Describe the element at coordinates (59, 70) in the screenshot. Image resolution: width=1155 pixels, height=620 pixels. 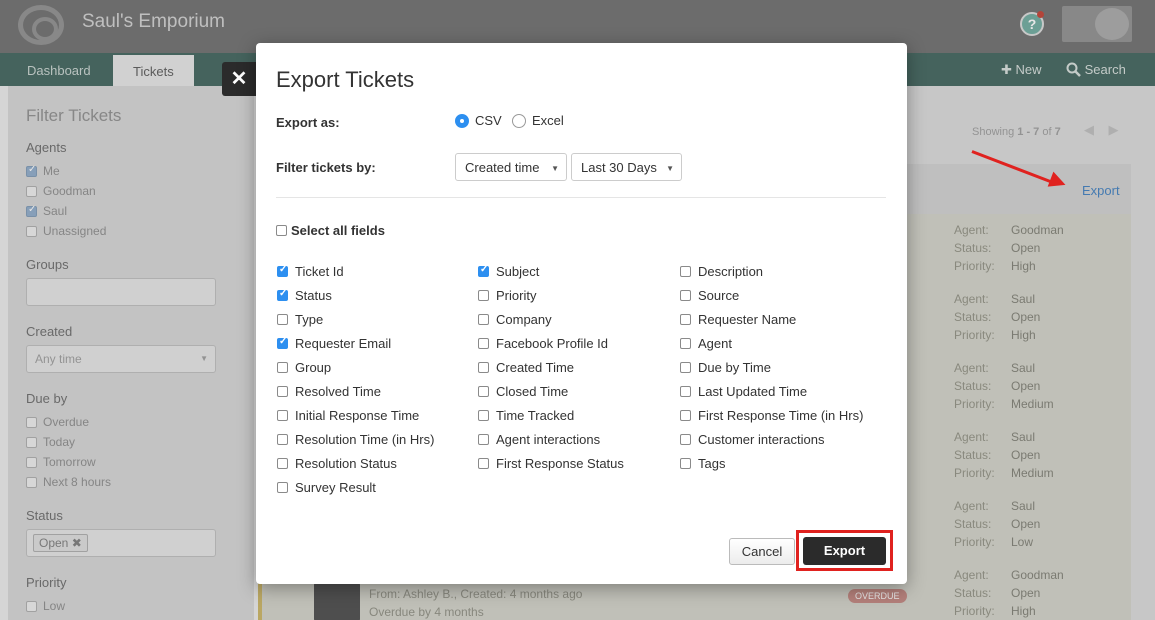
I see `tab-dashboard: Dashboard` at that location.